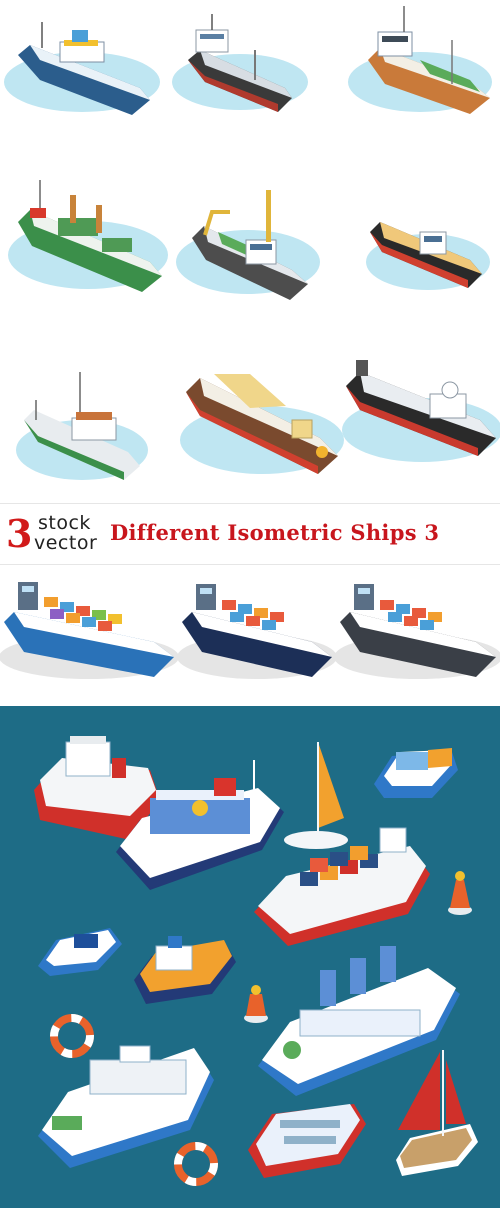 The width and height of the screenshot is (500, 1208). I want to click on logo-word-top: stock, so click(64, 523).